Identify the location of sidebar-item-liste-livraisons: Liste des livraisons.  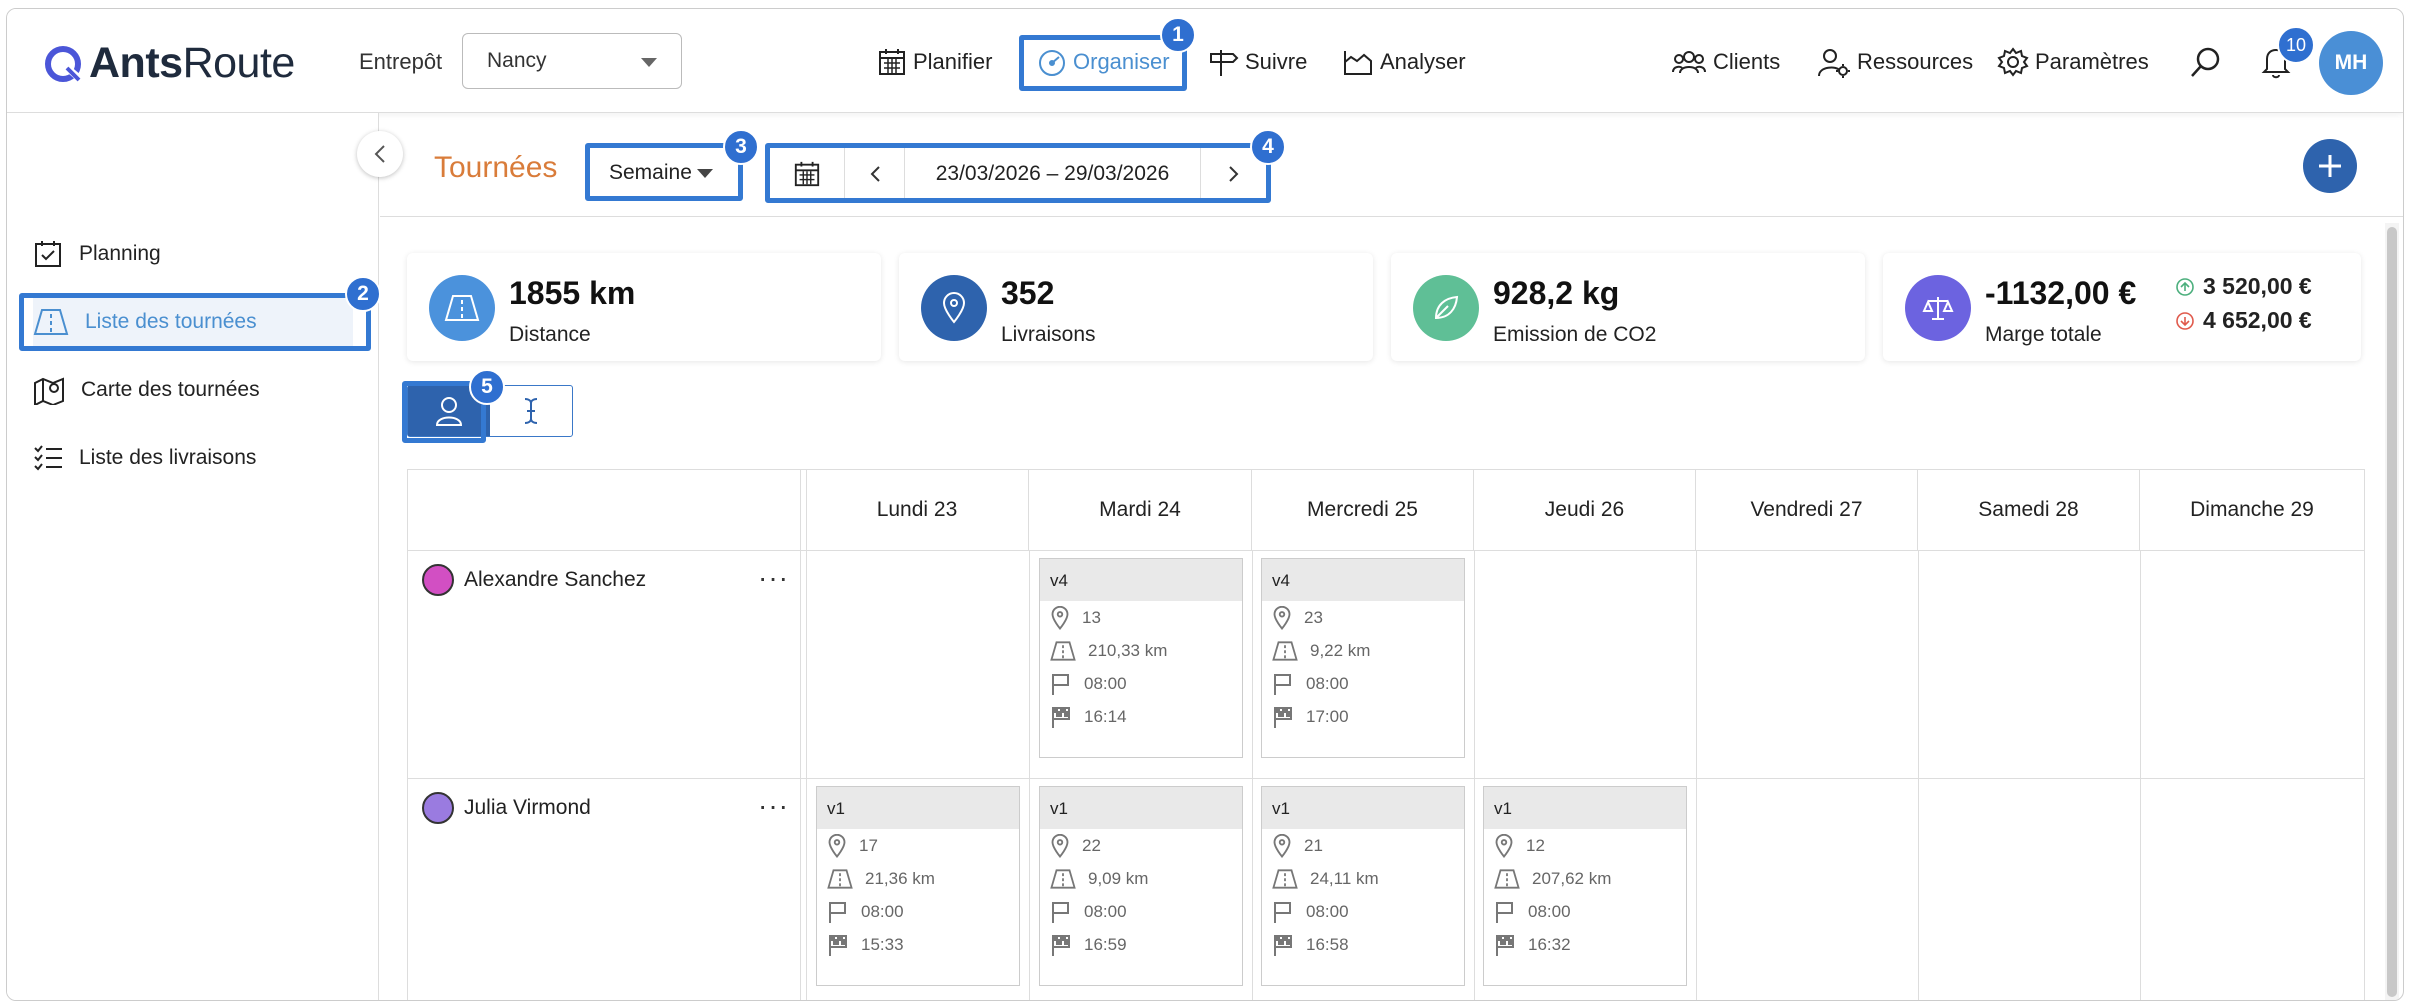
(193, 458).